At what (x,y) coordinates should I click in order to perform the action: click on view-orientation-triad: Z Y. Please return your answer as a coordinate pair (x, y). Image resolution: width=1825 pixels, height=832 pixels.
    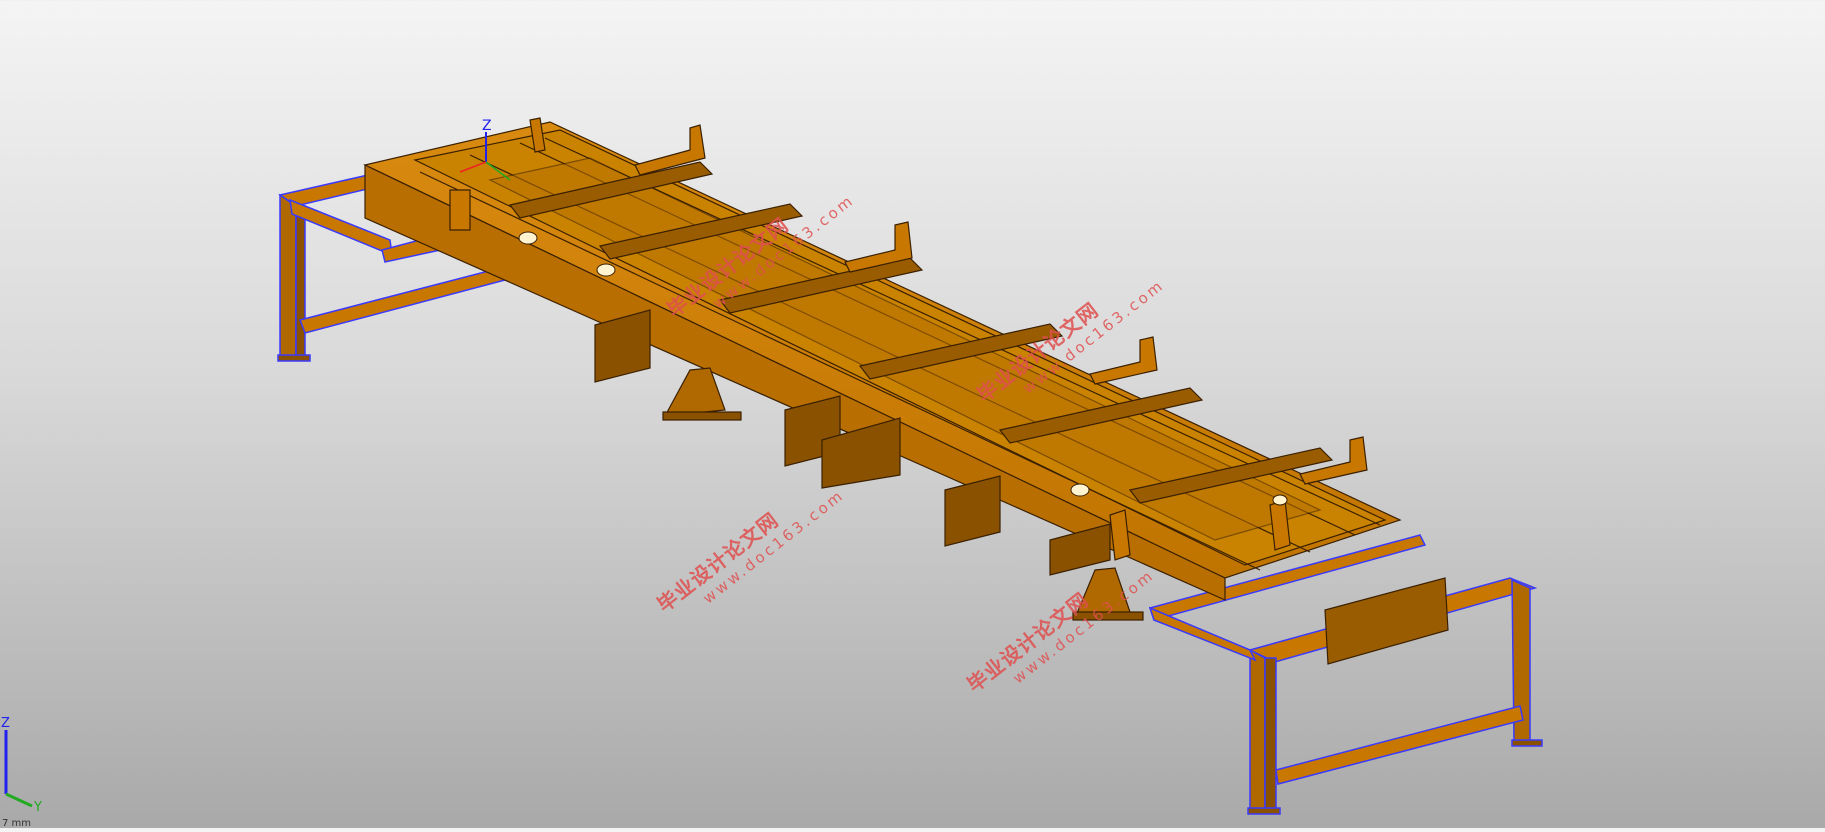
    Looking at the image, I should click on (30, 769).